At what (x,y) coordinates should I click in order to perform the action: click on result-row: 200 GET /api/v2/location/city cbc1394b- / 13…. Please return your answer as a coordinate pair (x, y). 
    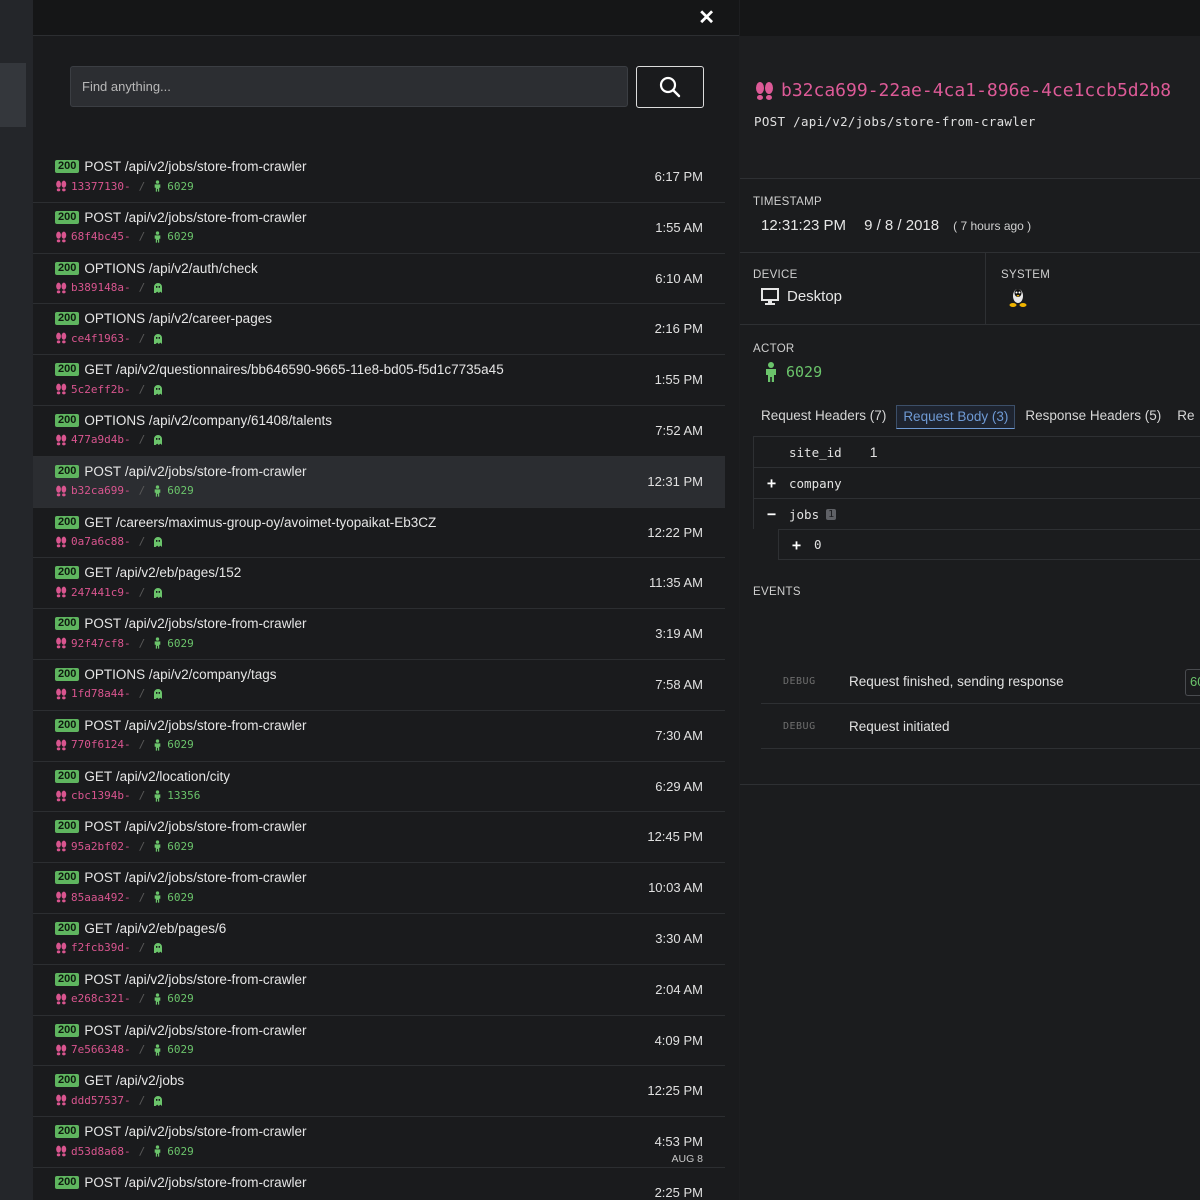
    Looking at the image, I should click on (379, 787).